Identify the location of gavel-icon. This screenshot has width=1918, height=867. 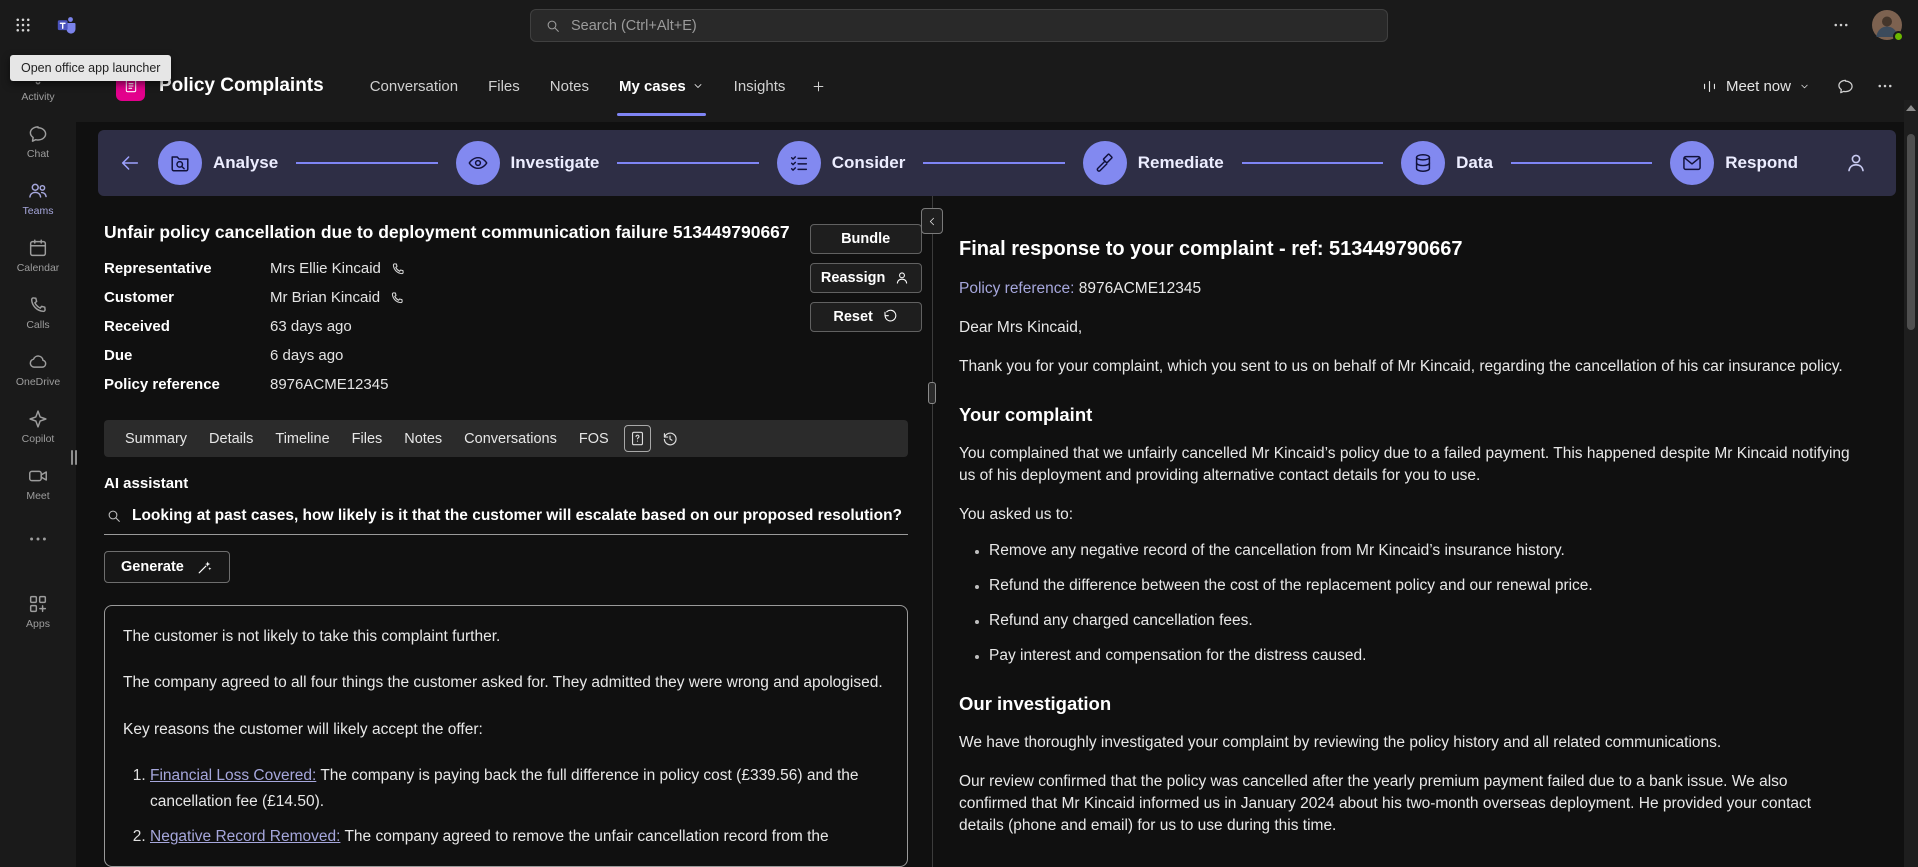
(1104, 163).